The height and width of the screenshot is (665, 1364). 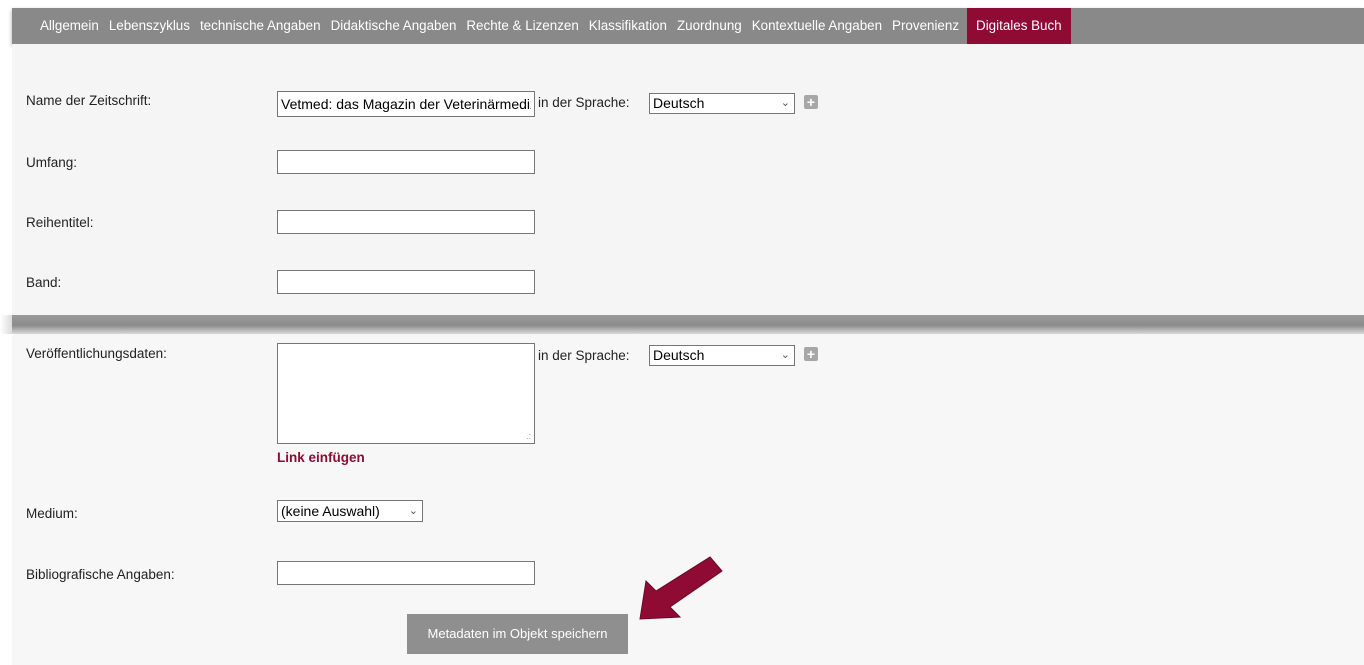 I want to click on tab-digitales-buch: Digitales Buch, so click(x=1019, y=26).